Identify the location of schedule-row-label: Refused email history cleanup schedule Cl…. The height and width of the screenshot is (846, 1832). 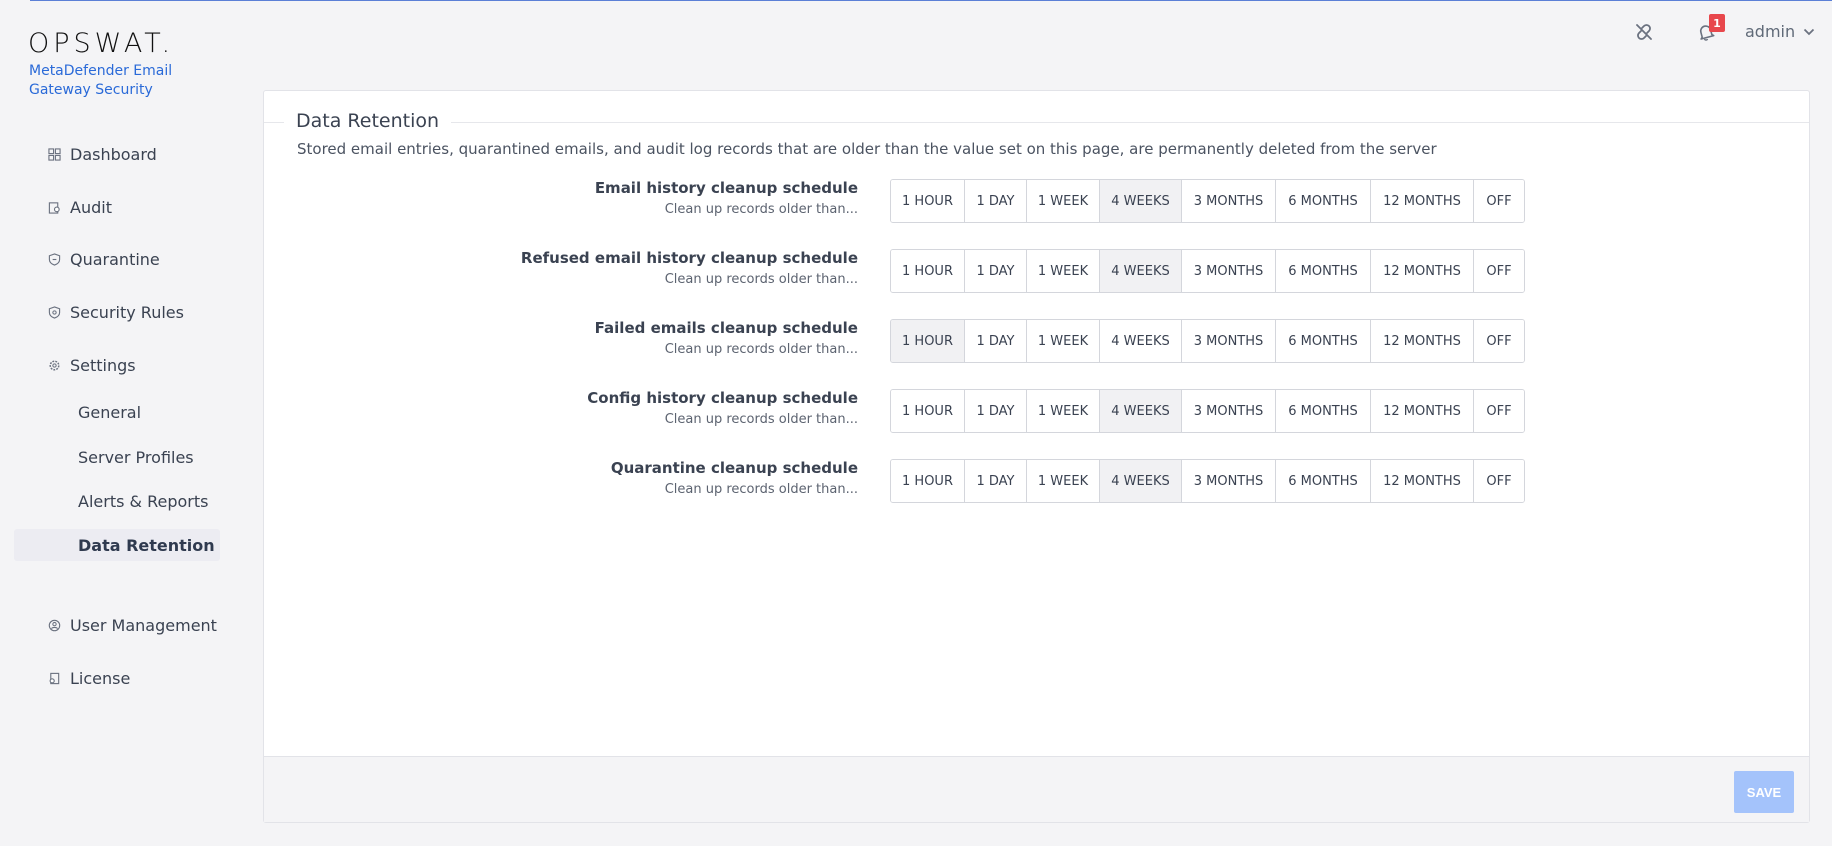
(689, 268).